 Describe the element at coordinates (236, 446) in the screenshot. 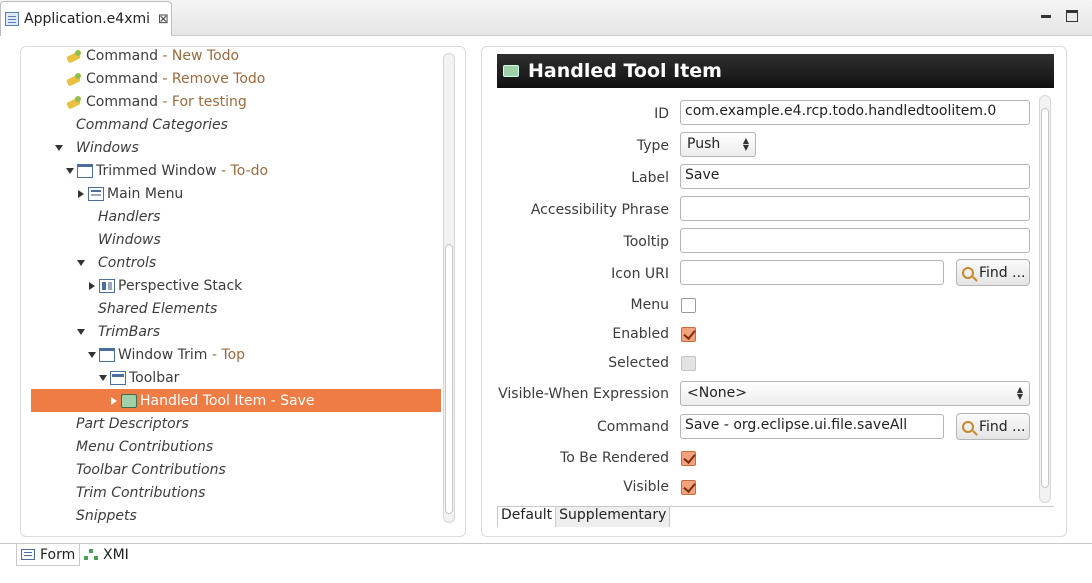

I see `tree-item: Menu Contributions` at that location.